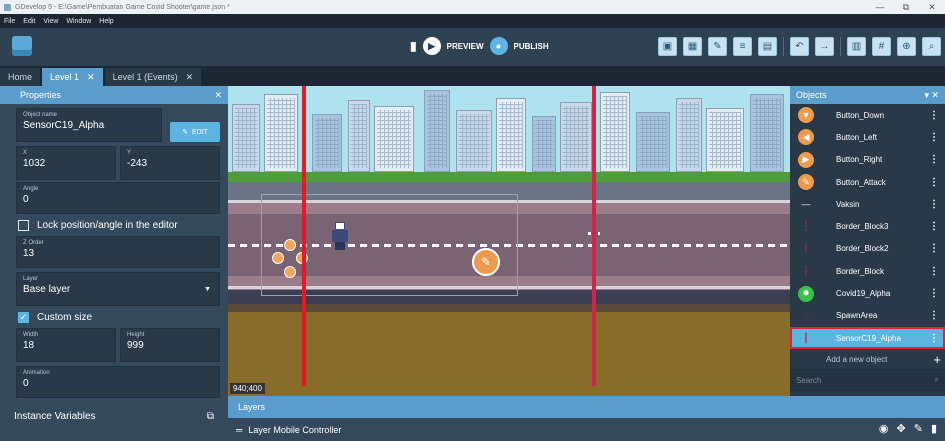 This screenshot has width=945, height=441. I want to click on animation-field: Animation 0, so click(118, 382).